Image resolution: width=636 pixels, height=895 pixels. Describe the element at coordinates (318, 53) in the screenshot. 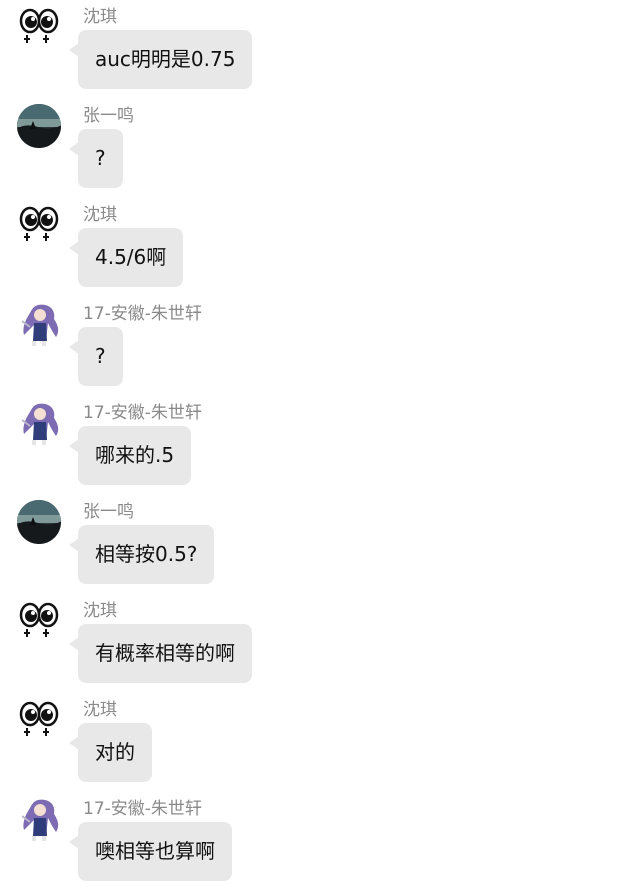

I see `chat-message: 沈琪 auc明明是0.75` at that location.